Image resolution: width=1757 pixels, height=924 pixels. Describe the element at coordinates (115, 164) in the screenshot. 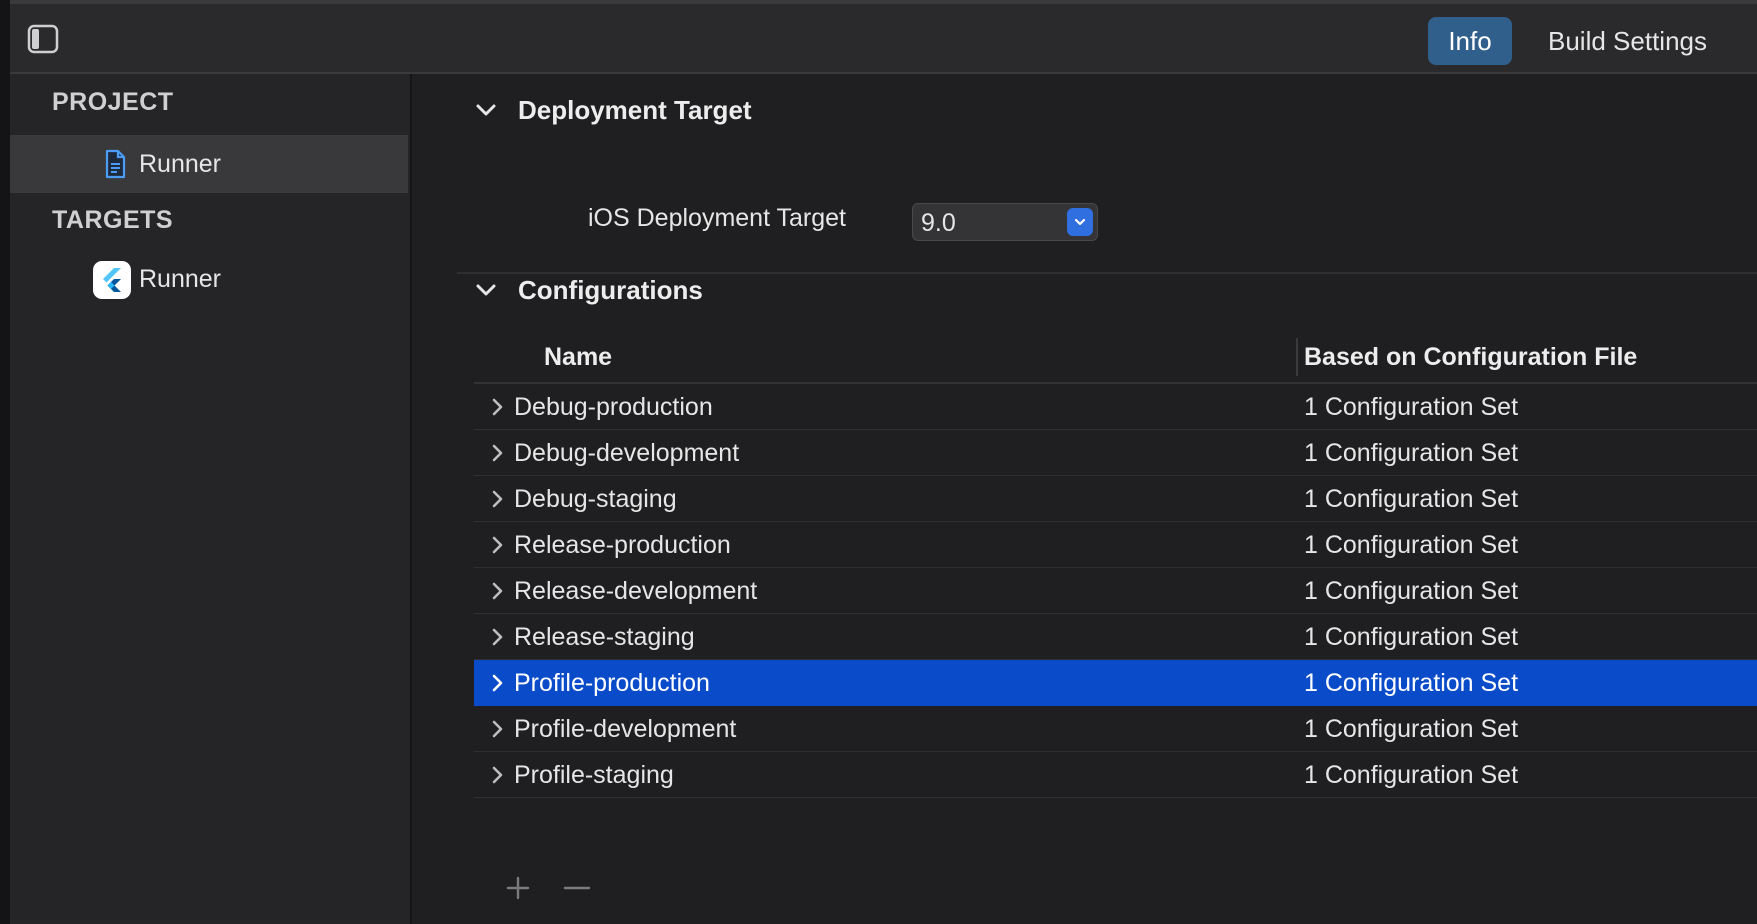

I see `project-file-icon` at that location.